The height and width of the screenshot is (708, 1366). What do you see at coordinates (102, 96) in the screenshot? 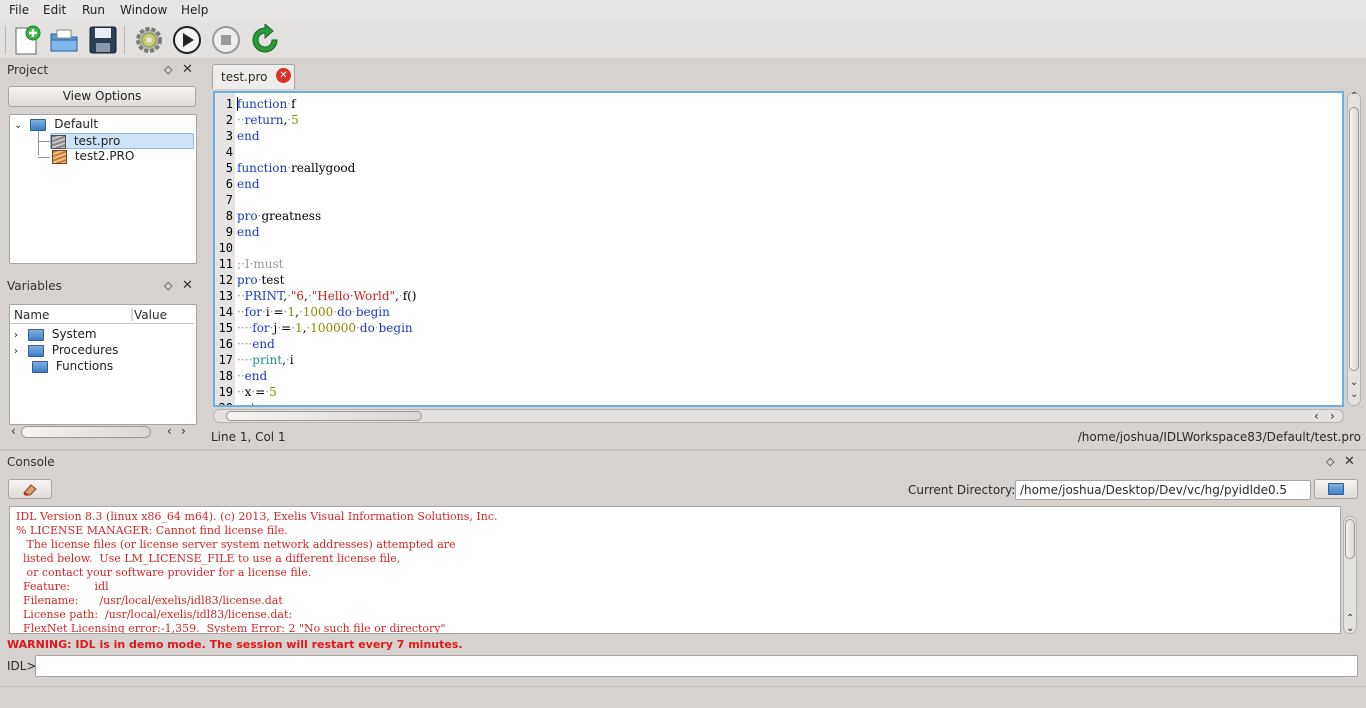
I see `view-options-button: View Options` at bounding box center [102, 96].